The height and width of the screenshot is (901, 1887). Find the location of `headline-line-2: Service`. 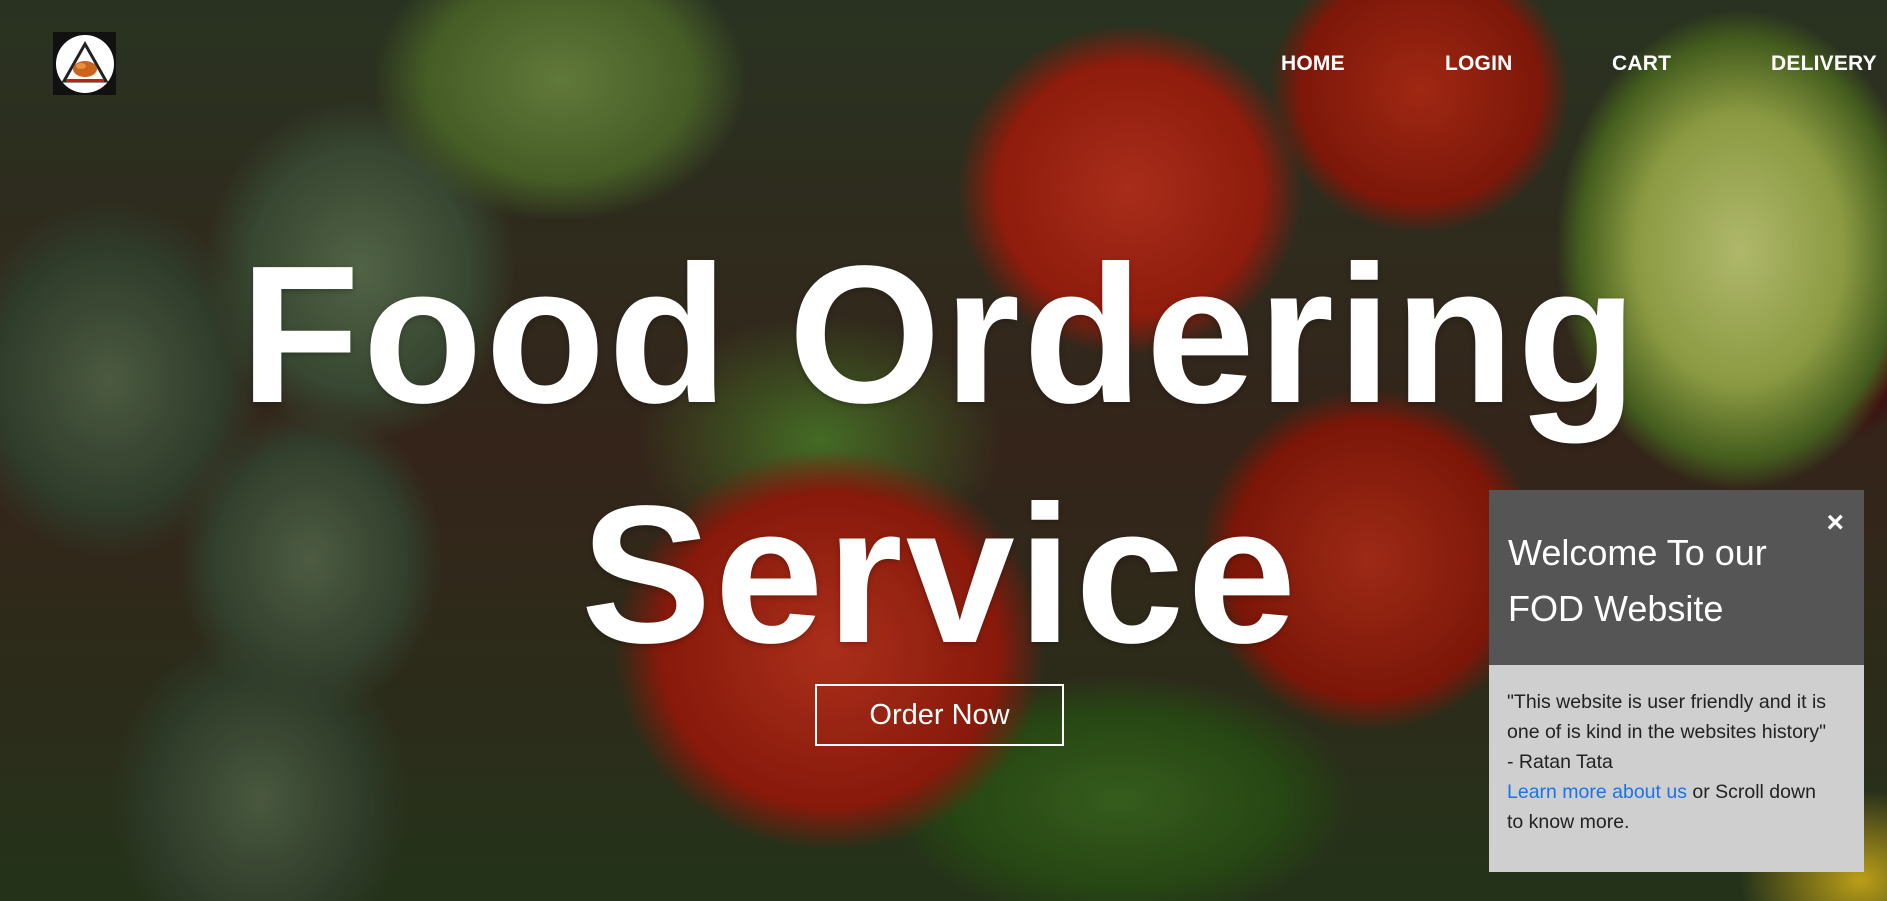

headline-line-2: Service is located at coordinates (940, 574).